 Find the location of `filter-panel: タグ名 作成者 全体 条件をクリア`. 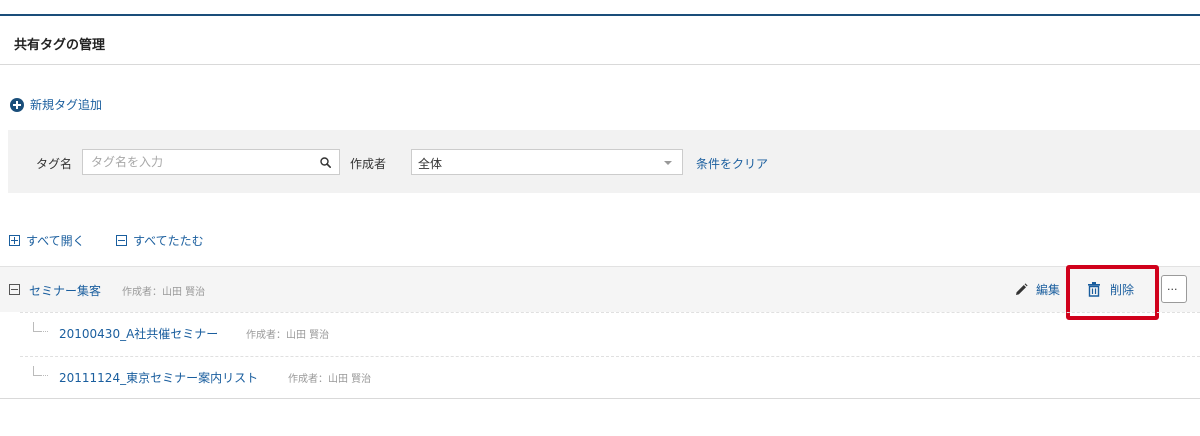

filter-panel: タグ名 作成者 全体 条件をクリア is located at coordinates (604, 161).